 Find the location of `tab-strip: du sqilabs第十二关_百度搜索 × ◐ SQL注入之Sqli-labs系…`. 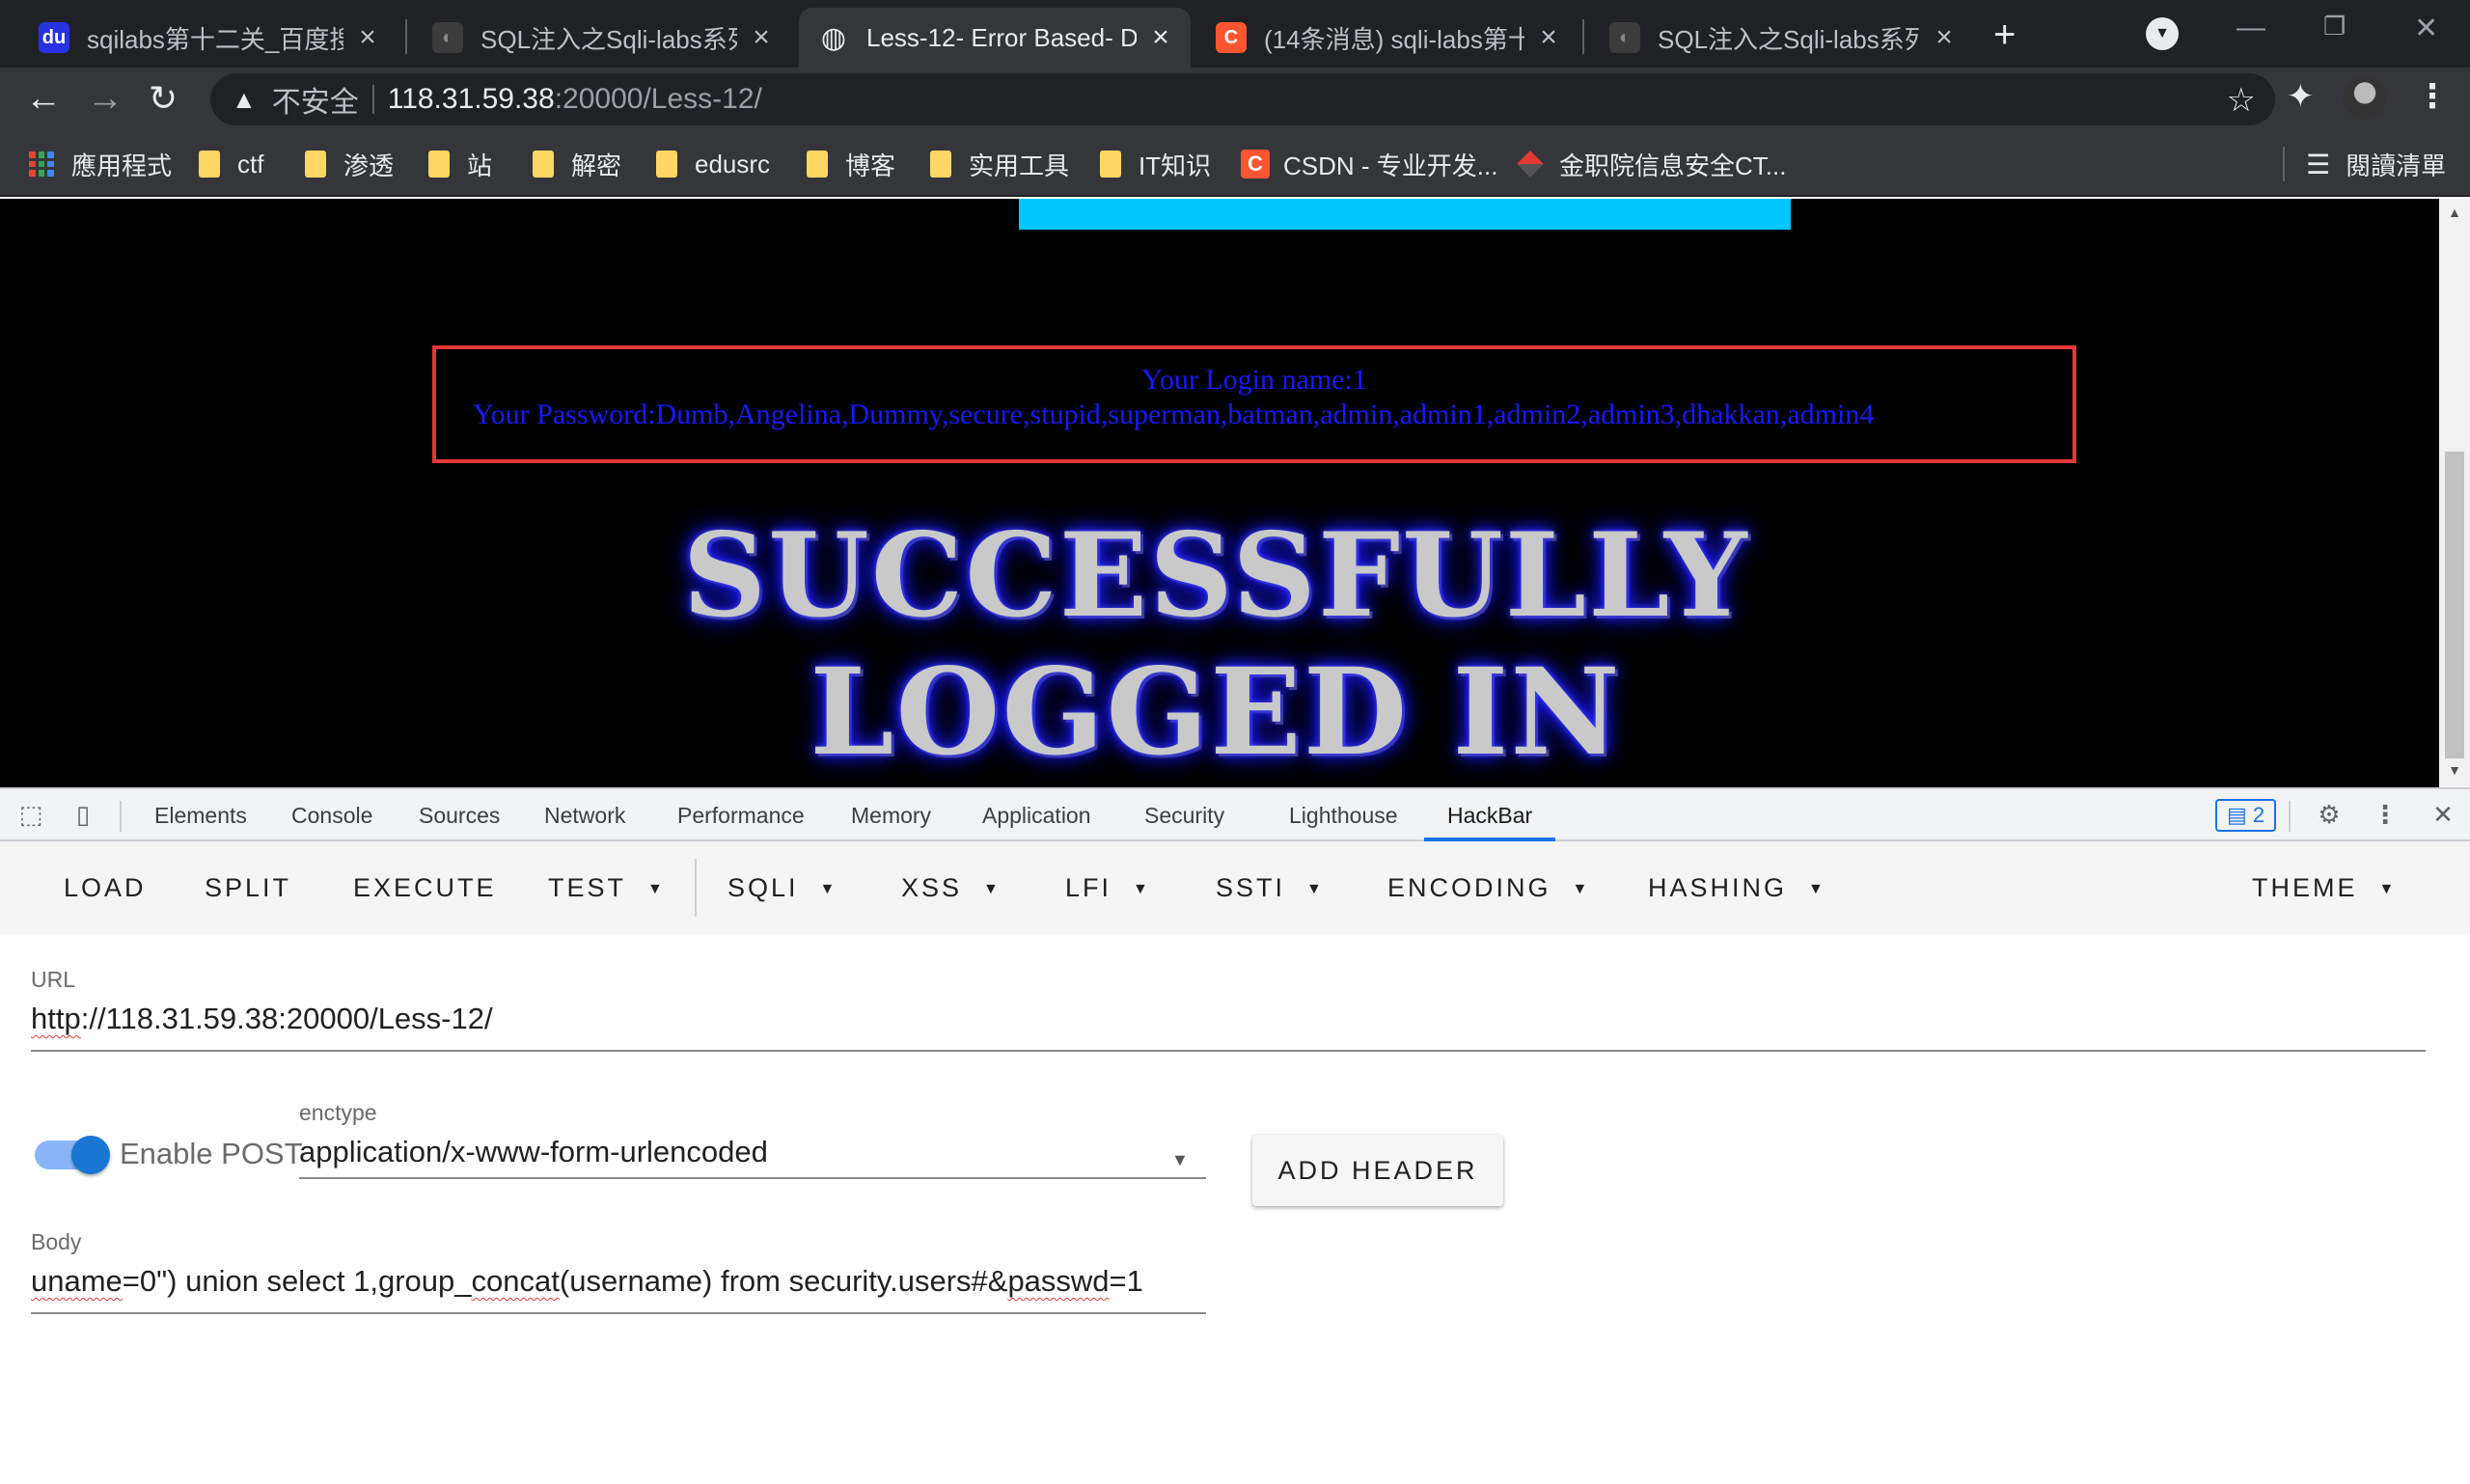

tab-strip: du sqilabs第十二关_百度搜索 × ◐ SQL注入之Sqli-labs系… is located at coordinates (1235, 34).